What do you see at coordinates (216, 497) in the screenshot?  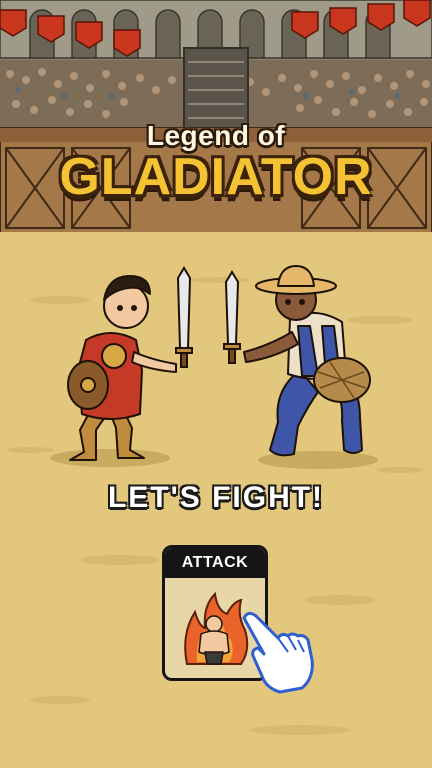 I see `fight-prompt: LET'S FIGHT!` at bounding box center [216, 497].